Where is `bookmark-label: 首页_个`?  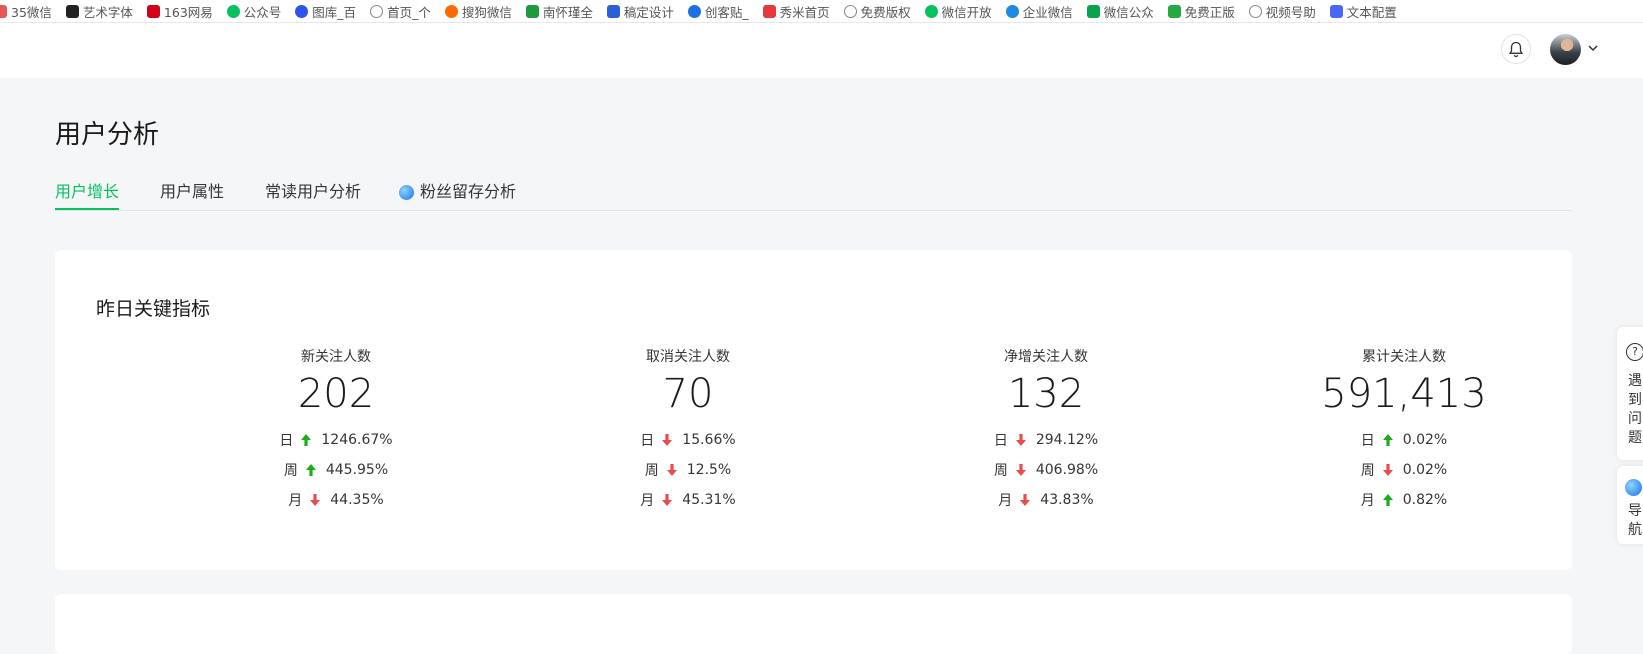 bookmark-label: 首页_个 is located at coordinates (409, 12).